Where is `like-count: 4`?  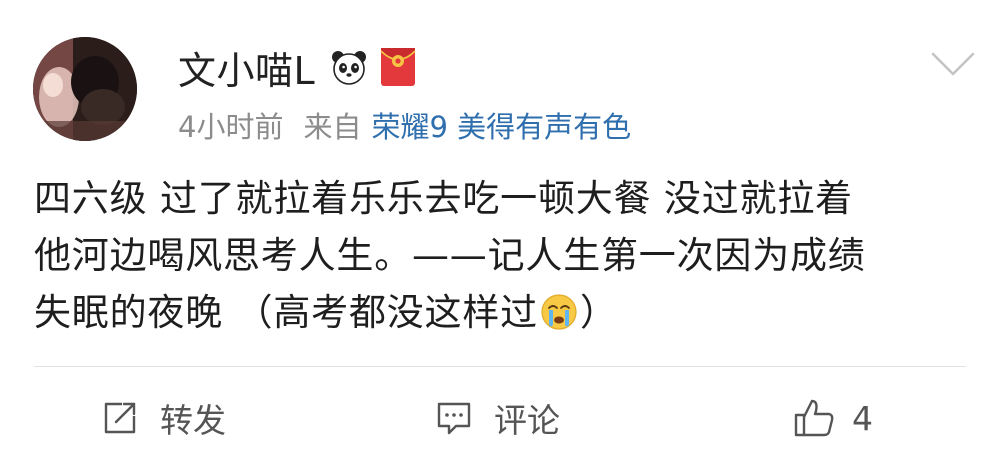 like-count: 4 is located at coordinates (862, 418).